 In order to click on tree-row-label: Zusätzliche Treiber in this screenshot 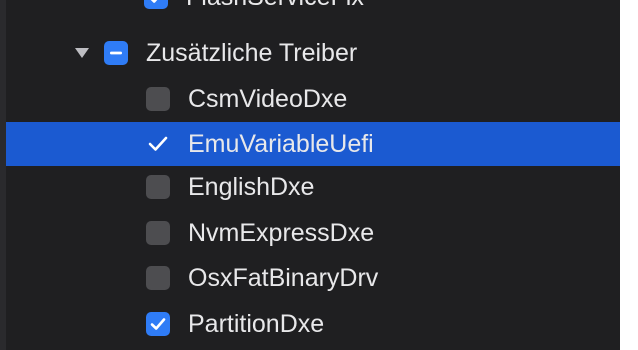, I will do `click(252, 53)`.